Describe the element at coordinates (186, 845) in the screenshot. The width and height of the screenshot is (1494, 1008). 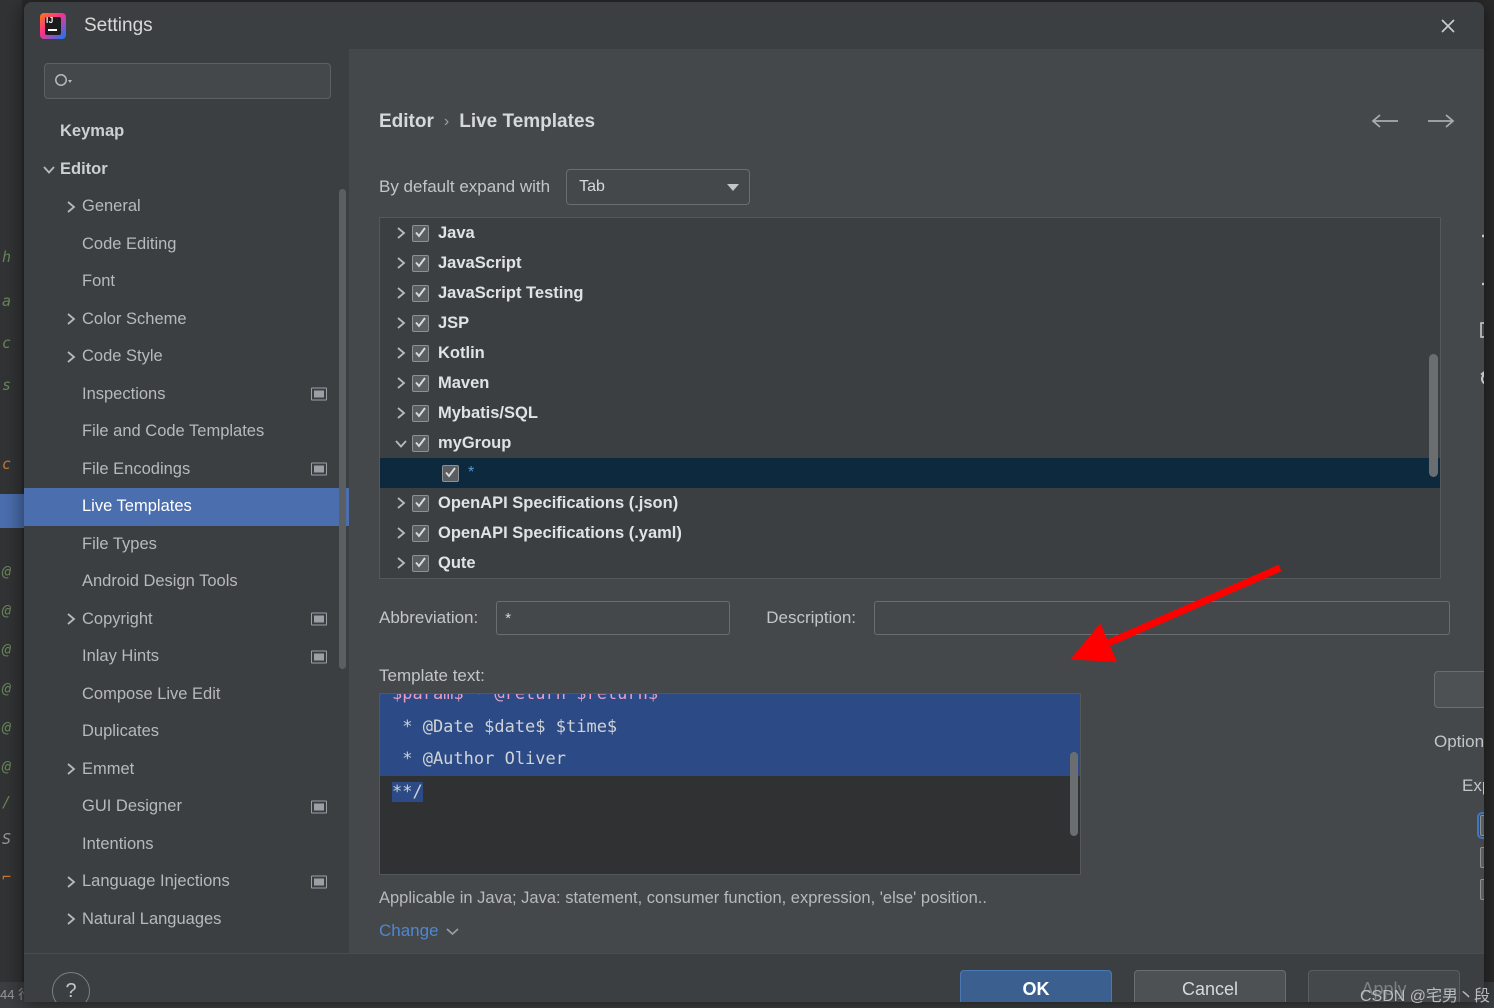
I see `sidebar-item-intentions: Intentions` at that location.